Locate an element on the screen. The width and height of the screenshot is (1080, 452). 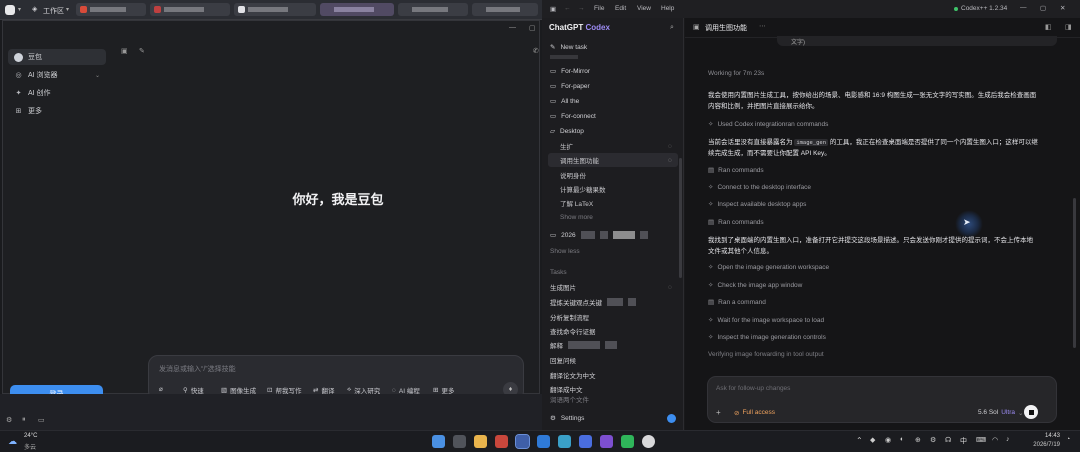
weather-temp: 24°C is located at coordinates (30, 436).